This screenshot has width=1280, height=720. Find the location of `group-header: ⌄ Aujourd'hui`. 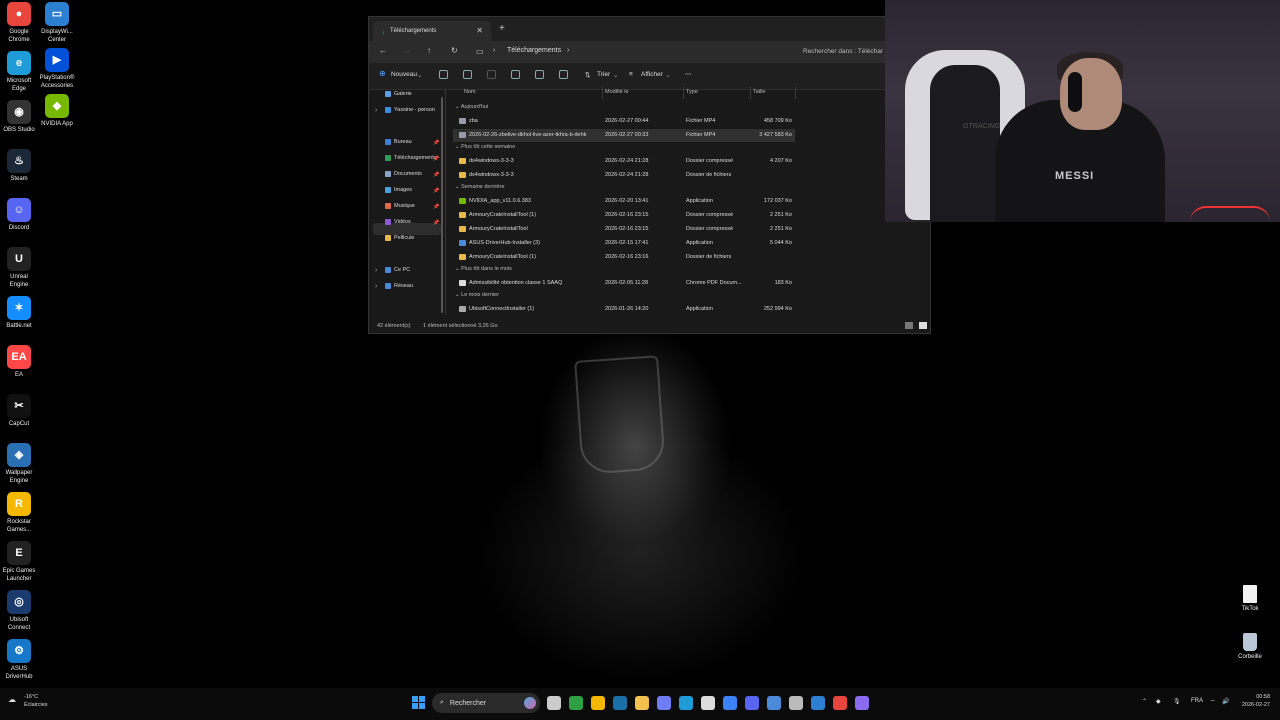

group-header: ⌄ Aujourd'hui is located at coordinates (471, 107).